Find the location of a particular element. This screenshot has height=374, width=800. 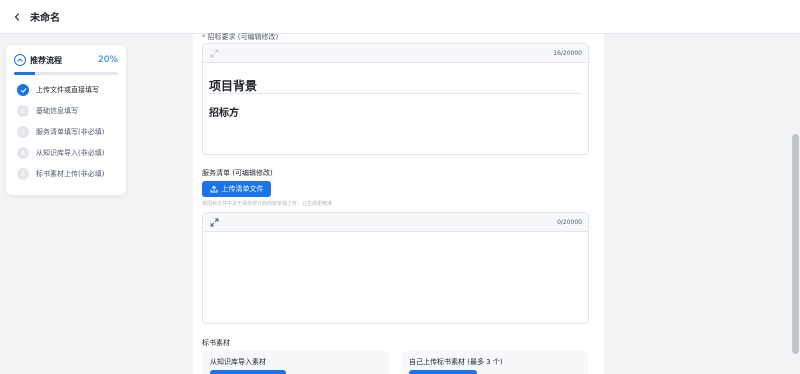

page-scrollbar is located at coordinates (795, 204).